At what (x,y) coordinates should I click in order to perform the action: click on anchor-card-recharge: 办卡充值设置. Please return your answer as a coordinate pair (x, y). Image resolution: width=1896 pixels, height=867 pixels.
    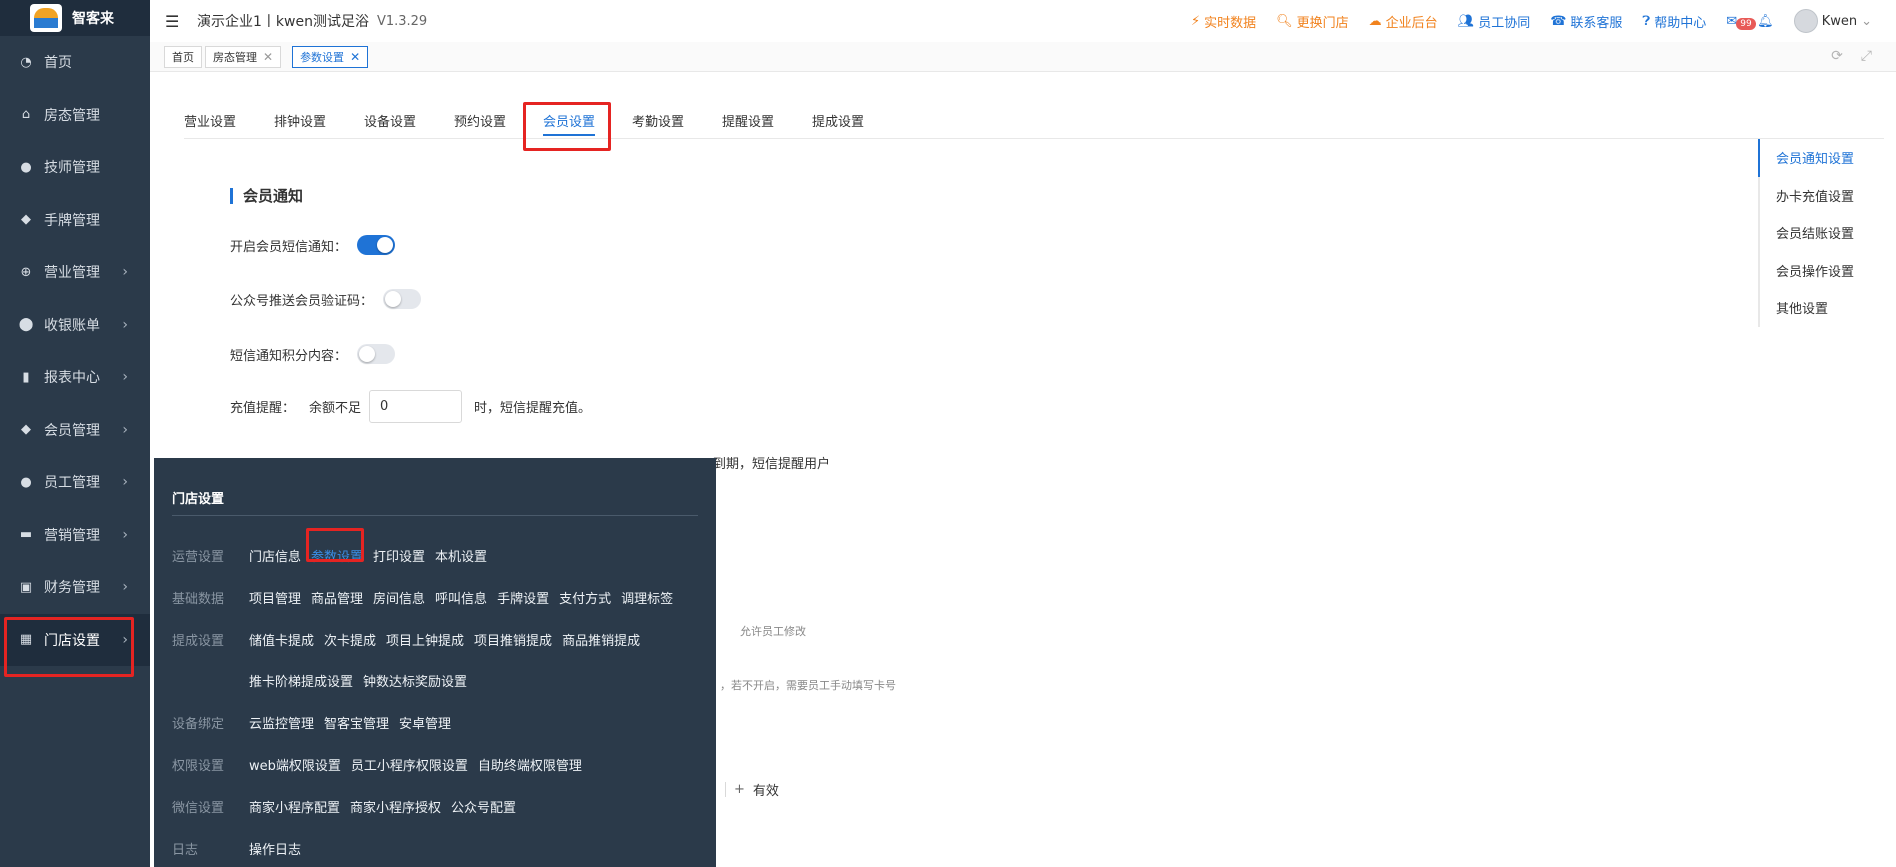
    Looking at the image, I should click on (1819, 196).